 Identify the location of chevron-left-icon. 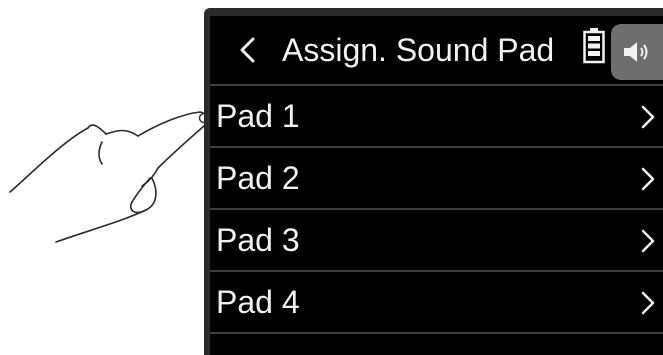
(247, 50).